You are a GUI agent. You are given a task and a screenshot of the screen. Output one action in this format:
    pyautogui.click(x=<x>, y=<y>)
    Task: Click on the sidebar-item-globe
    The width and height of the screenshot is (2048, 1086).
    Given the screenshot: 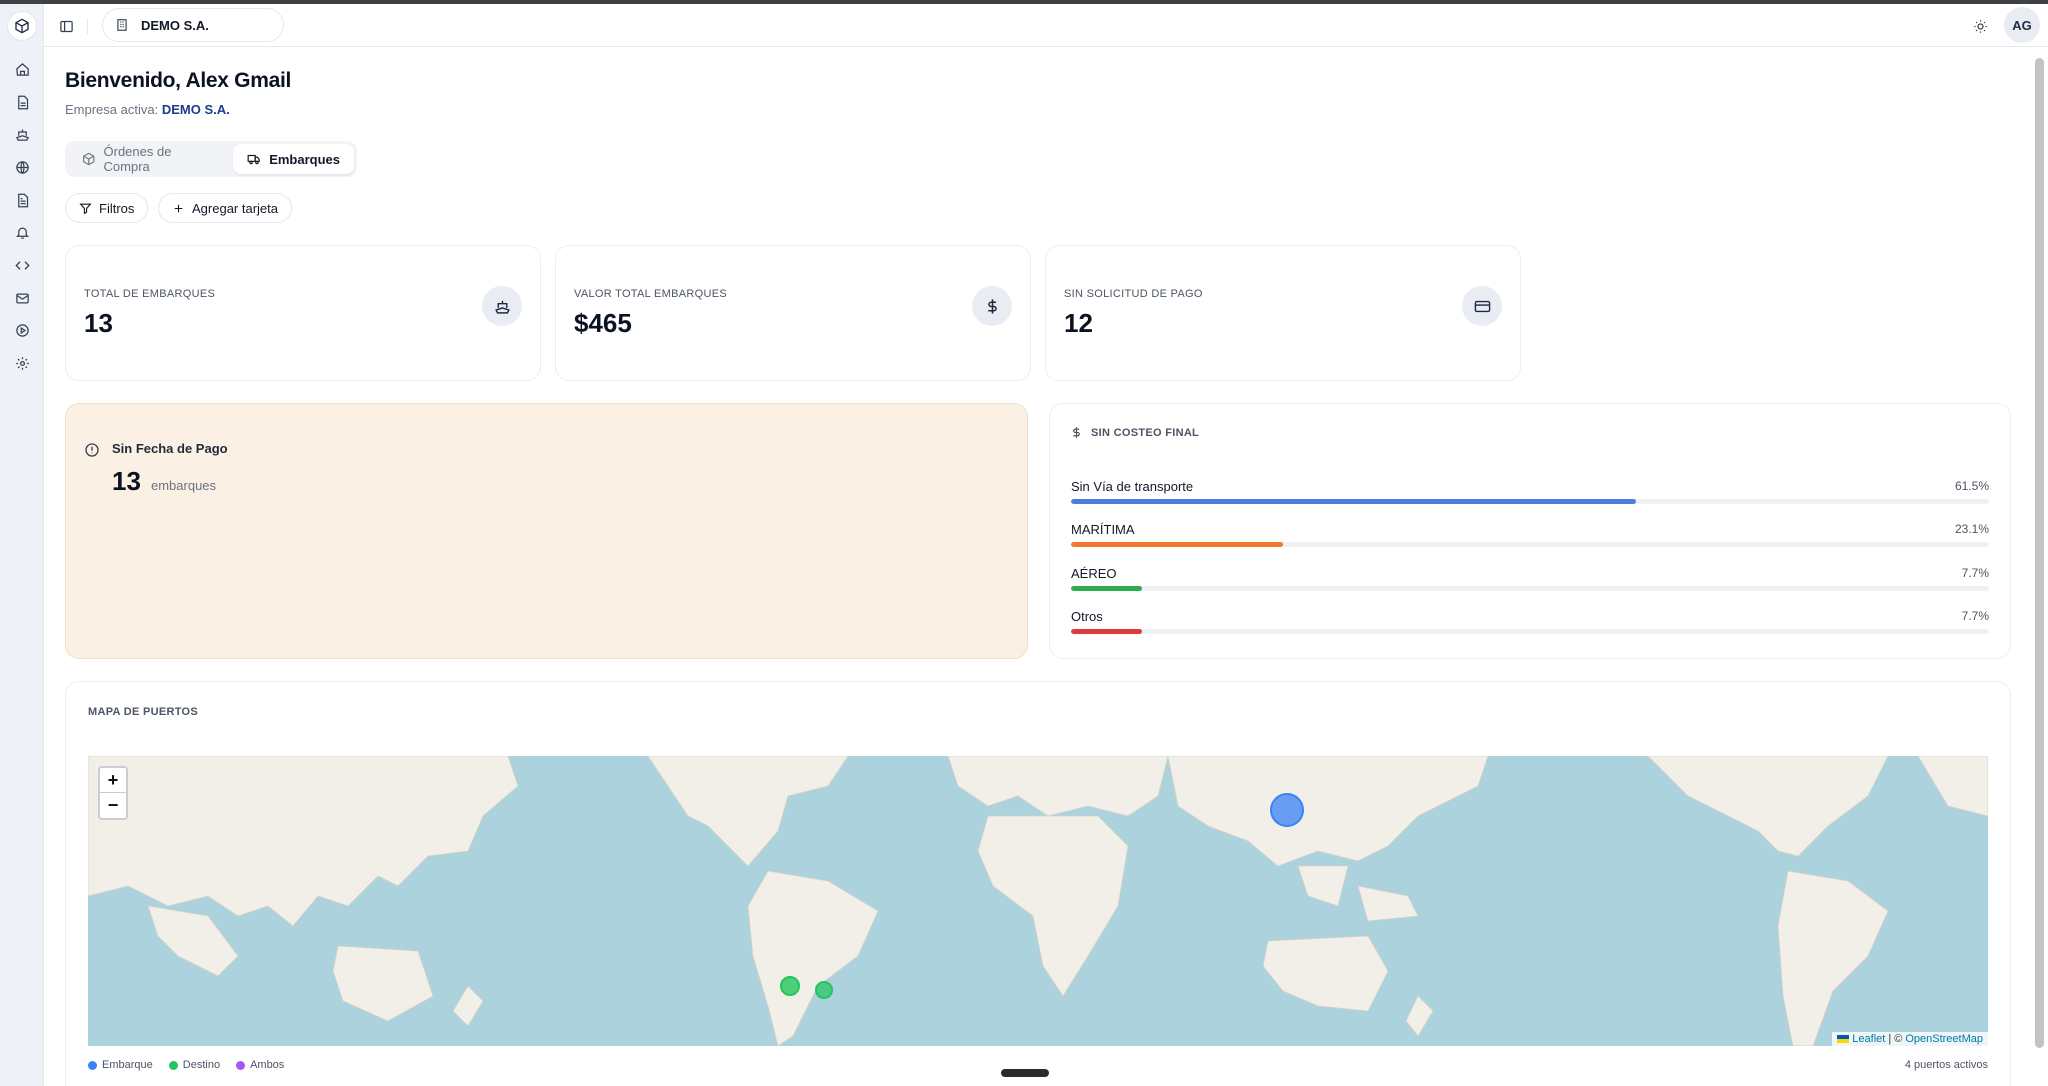 What is the action you would take?
    pyautogui.click(x=22, y=167)
    